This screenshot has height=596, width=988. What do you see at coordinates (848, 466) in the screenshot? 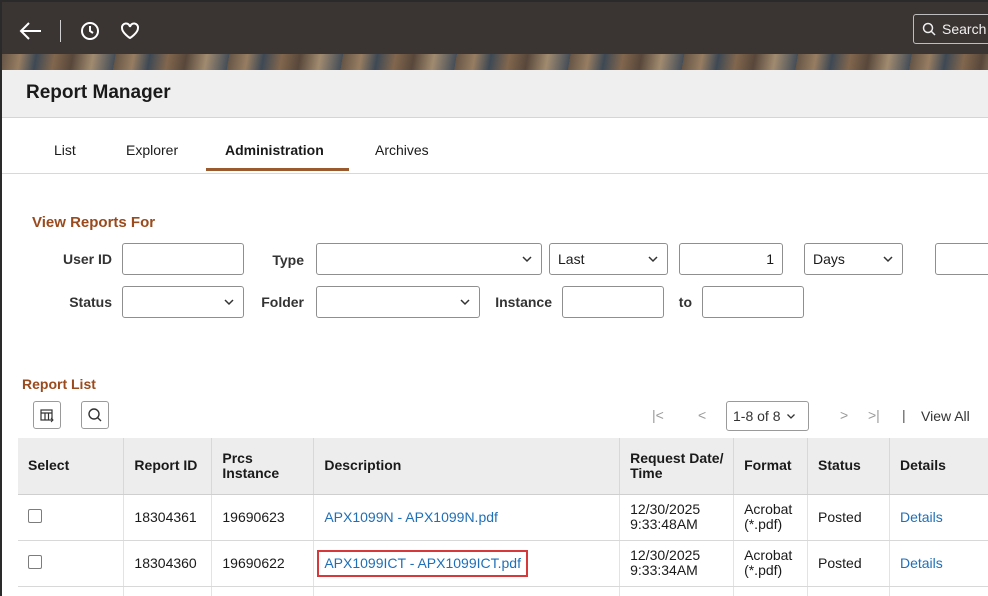
I see `col-status: Status` at bounding box center [848, 466].